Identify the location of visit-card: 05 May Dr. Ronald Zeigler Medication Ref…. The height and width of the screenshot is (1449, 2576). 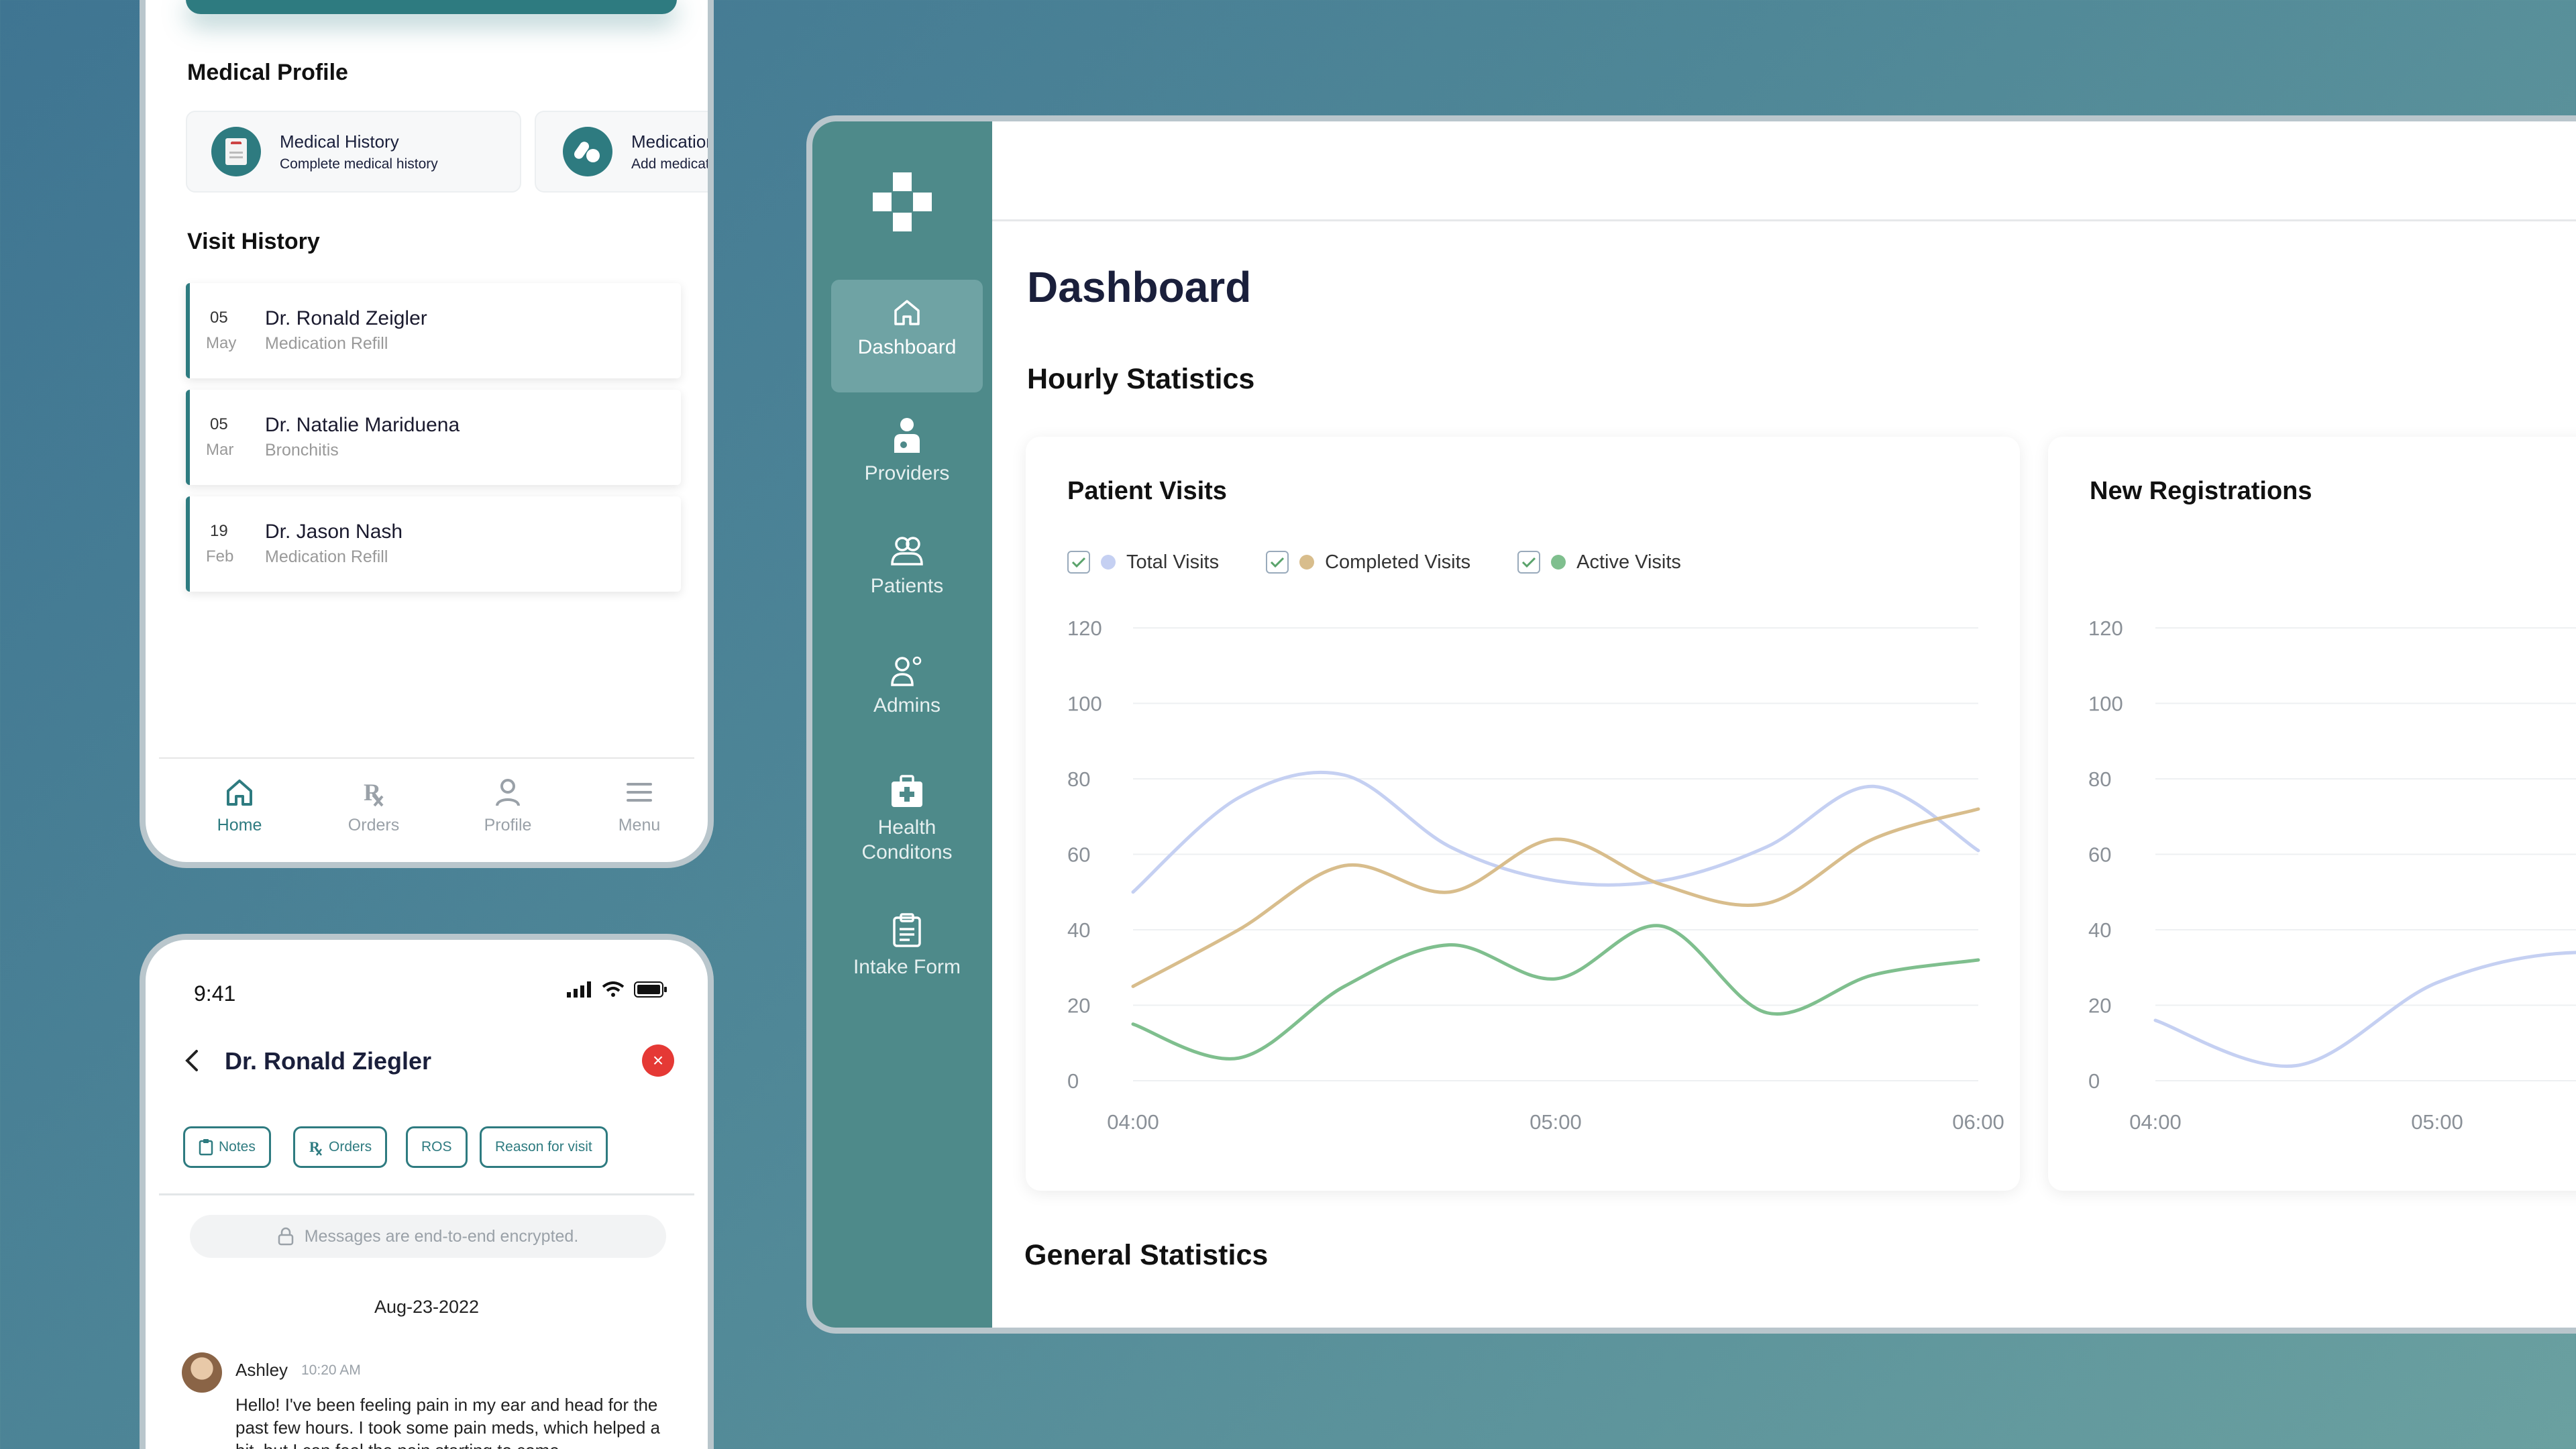
(433, 330).